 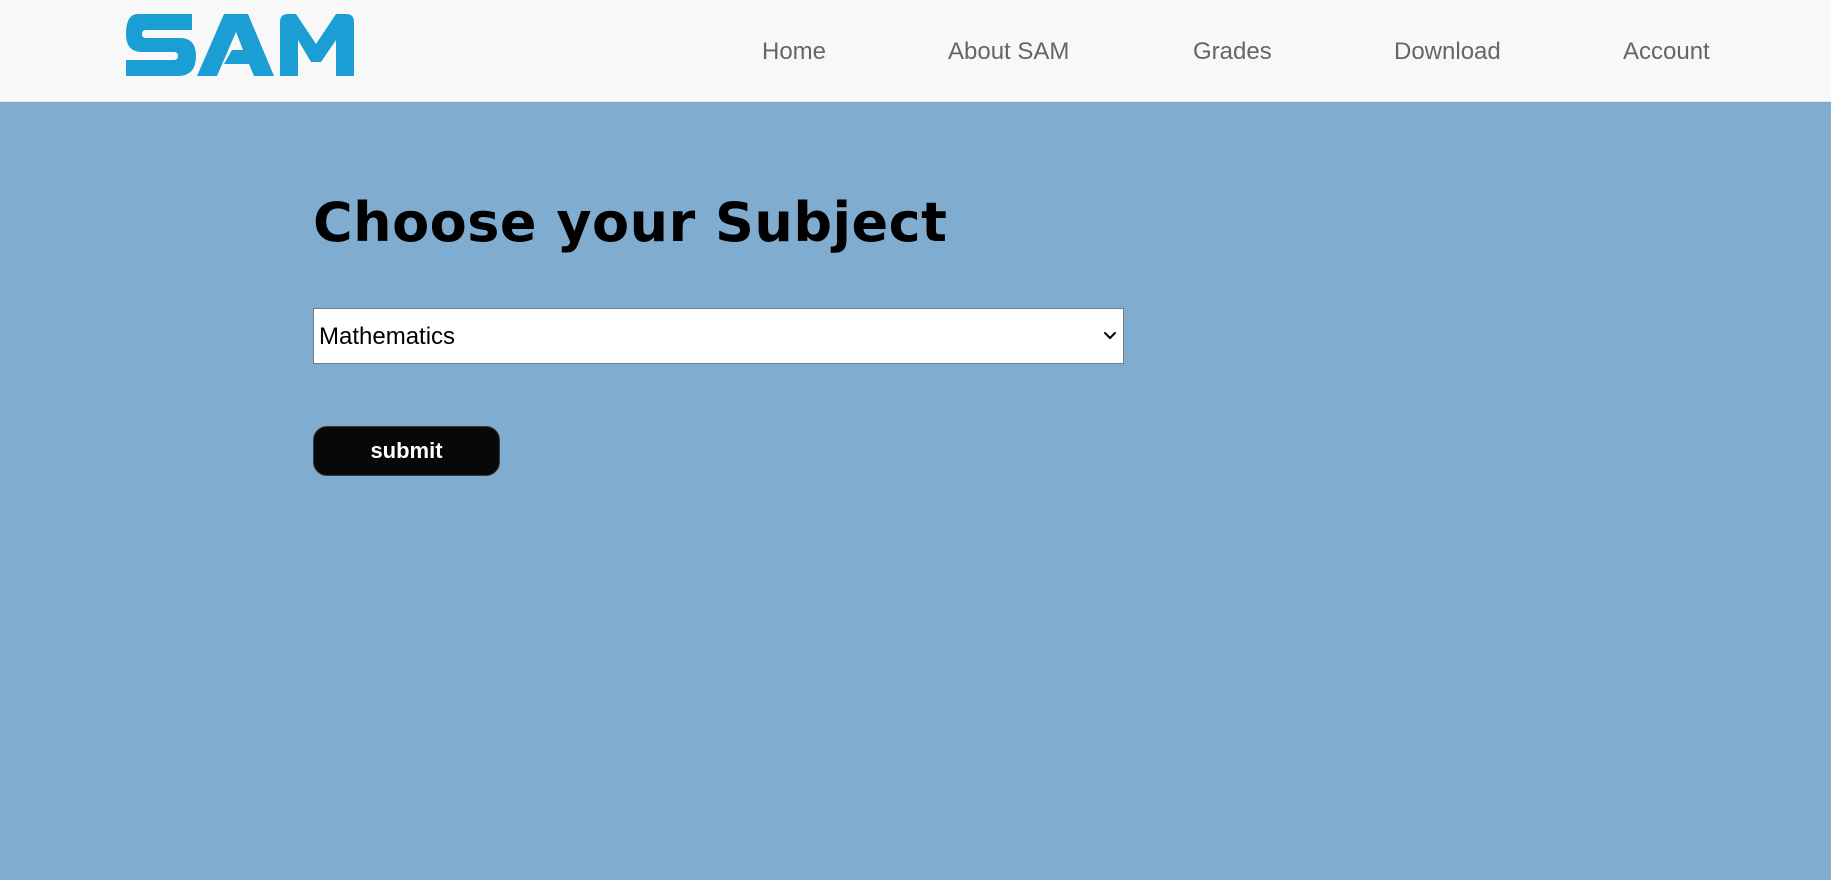 I want to click on chevron-down-icon, so click(x=1110, y=336).